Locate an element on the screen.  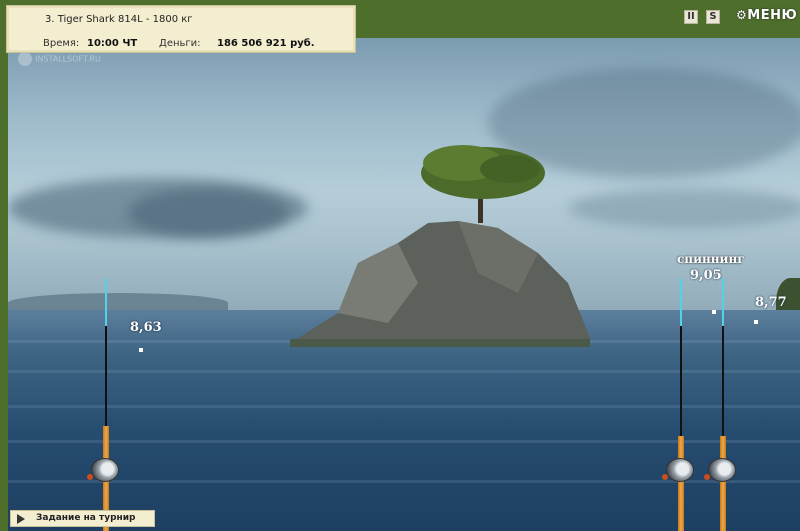
tournament-task-button: Задание на турнир is located at coordinates (82, 518).